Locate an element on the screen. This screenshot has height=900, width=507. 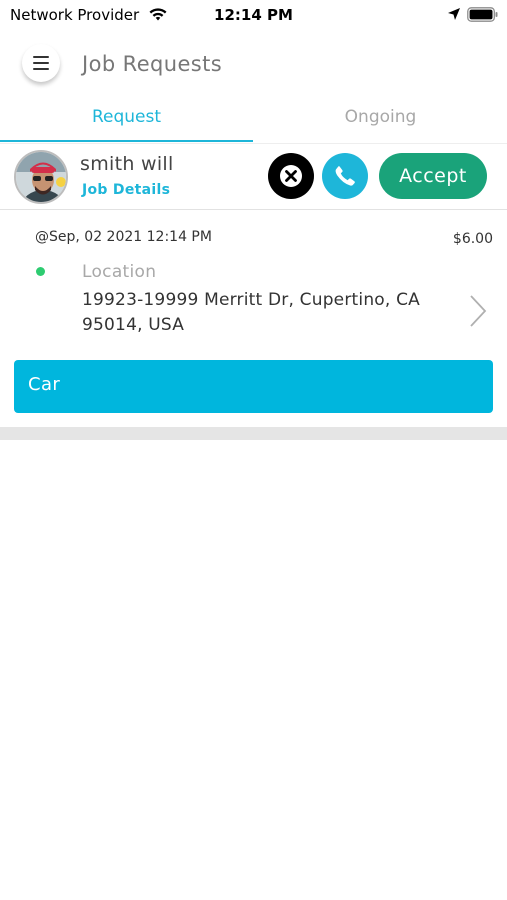
job-details-link: Job Details is located at coordinates (126, 190).